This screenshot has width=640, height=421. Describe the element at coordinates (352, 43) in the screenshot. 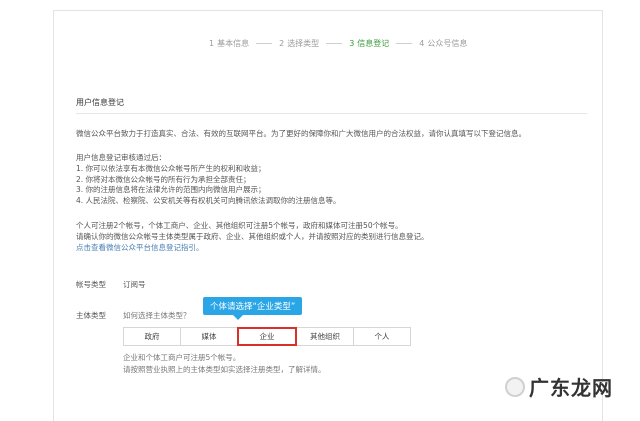

I see `step-number: 3` at that location.